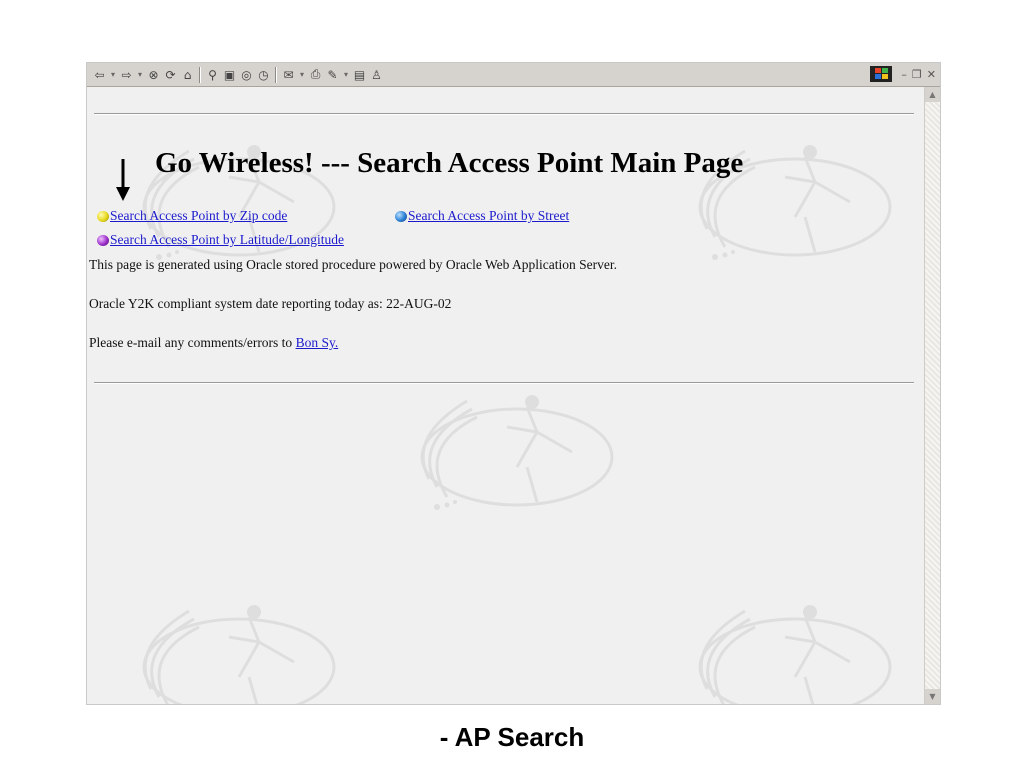 This screenshot has width=1024, height=768. What do you see at coordinates (99, 75) in the screenshot?
I see `back-icon: ⇦` at bounding box center [99, 75].